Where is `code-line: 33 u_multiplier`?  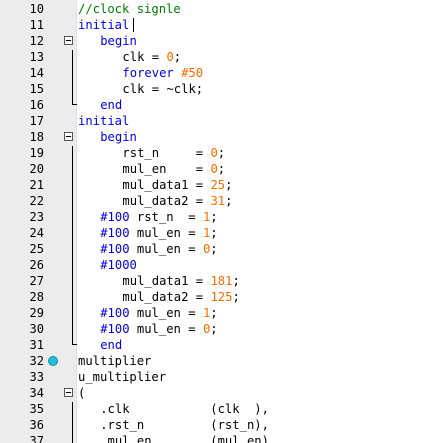 code-line: 33 u_multiplier is located at coordinates (222, 377).